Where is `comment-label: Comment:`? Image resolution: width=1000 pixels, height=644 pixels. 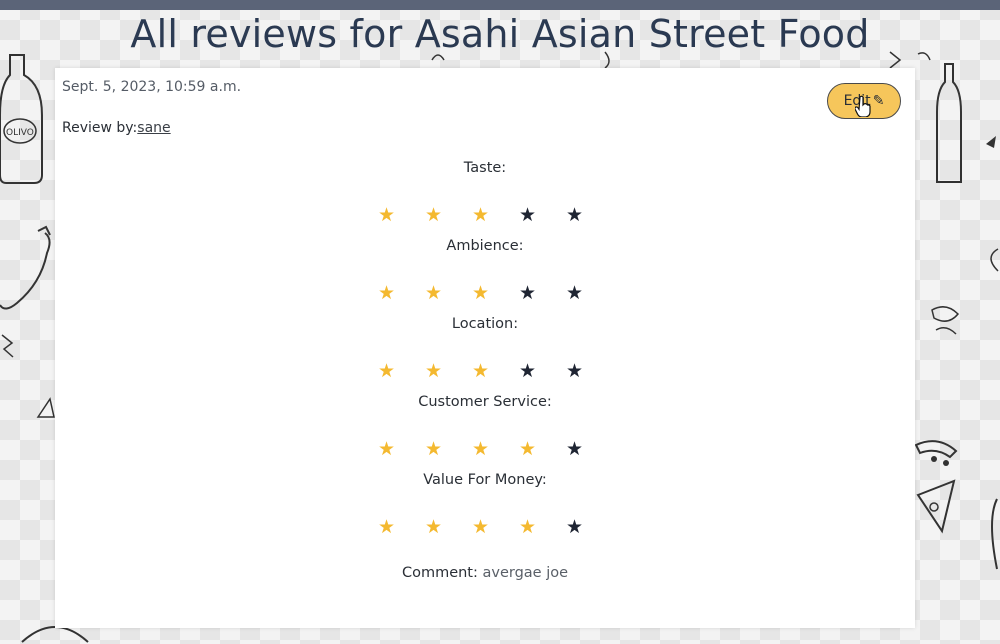
comment-label: Comment: is located at coordinates (439, 573).